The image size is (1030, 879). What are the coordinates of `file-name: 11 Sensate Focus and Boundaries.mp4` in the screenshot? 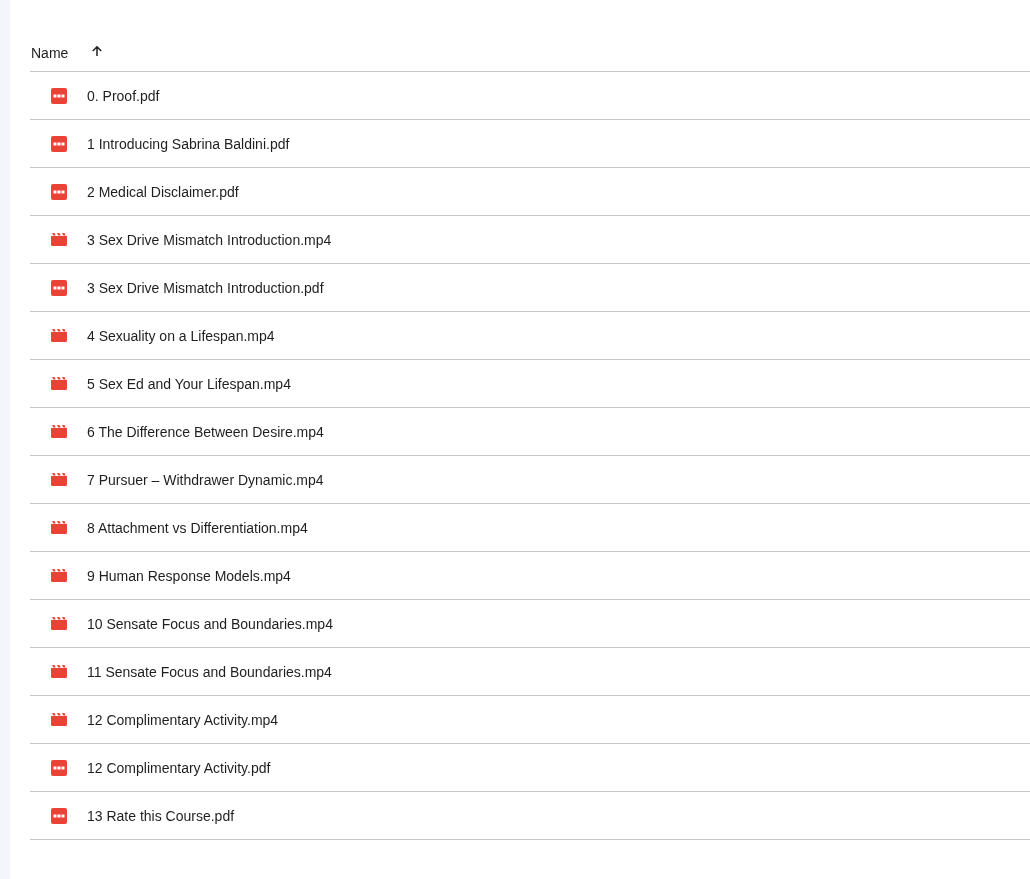 It's located at (209, 671).